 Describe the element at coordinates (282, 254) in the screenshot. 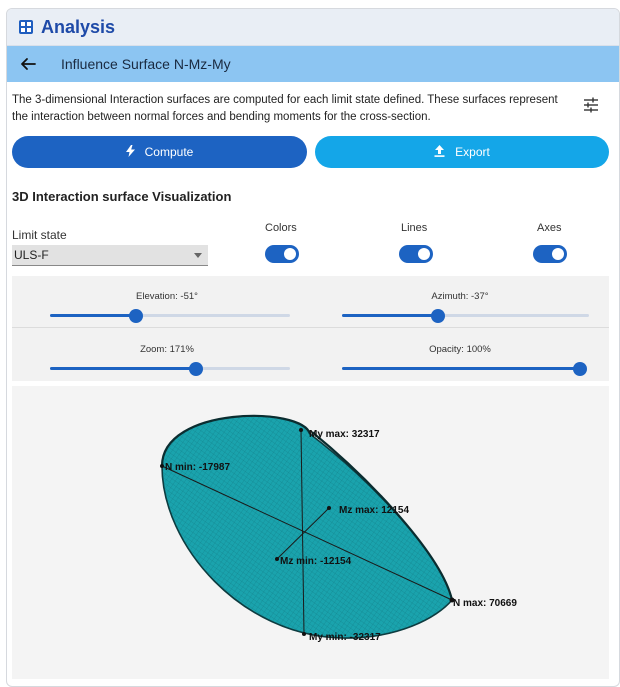

I see `colors-toggle` at that location.